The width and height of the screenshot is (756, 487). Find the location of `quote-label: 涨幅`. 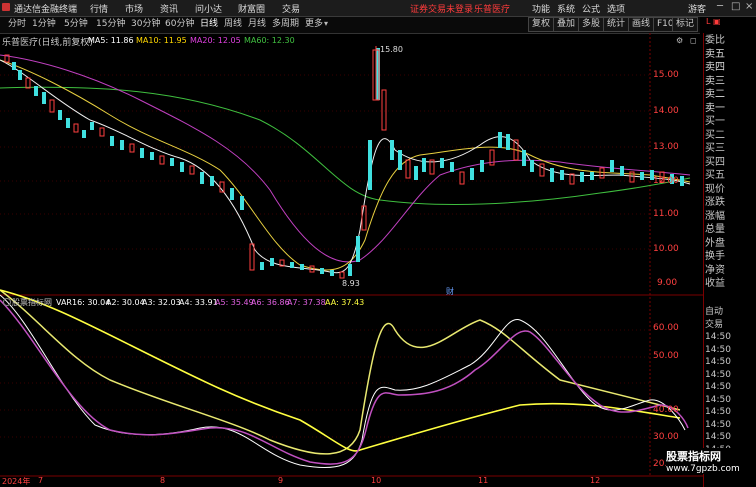

quote-label: 涨幅 is located at coordinates (715, 216).